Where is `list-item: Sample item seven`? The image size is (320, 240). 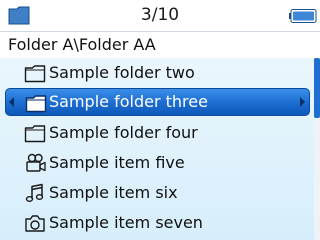 list-item: Sample item seven is located at coordinates (157, 223).